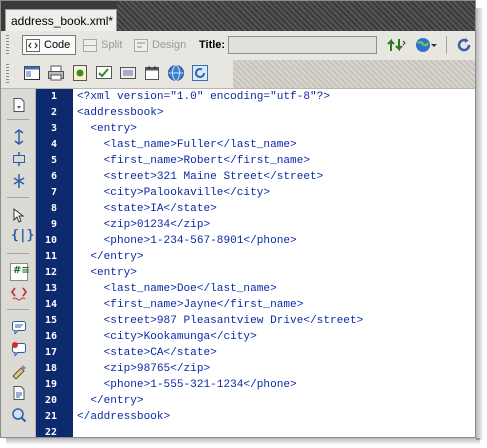  Describe the element at coordinates (50, 240) in the screenshot. I see `line-number: 10` at that location.